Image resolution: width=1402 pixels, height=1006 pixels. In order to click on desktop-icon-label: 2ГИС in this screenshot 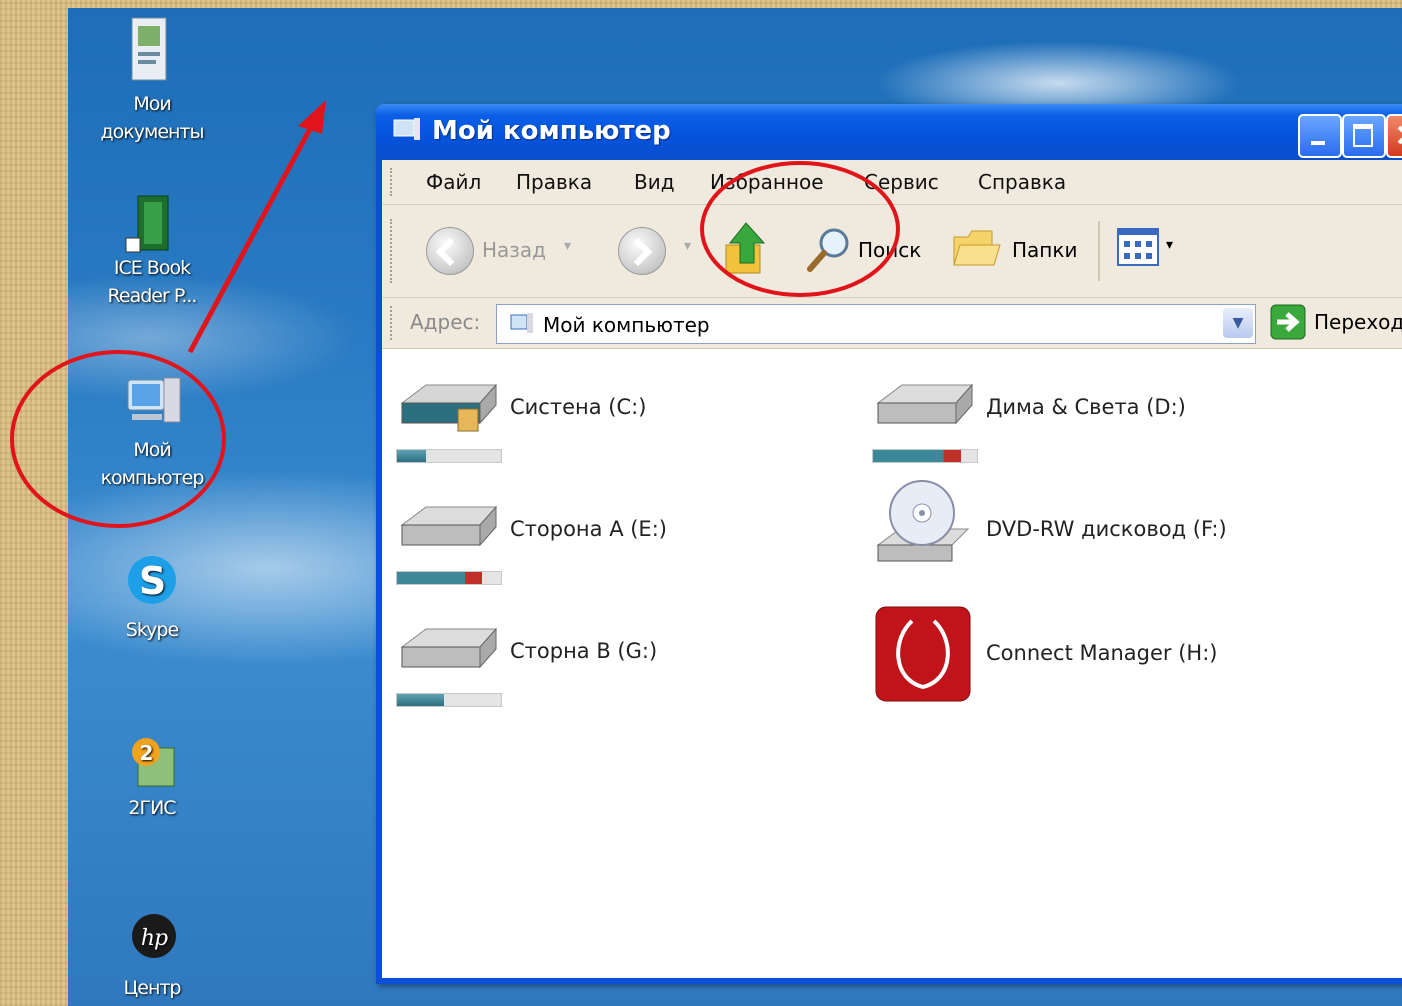, I will do `click(152, 808)`.